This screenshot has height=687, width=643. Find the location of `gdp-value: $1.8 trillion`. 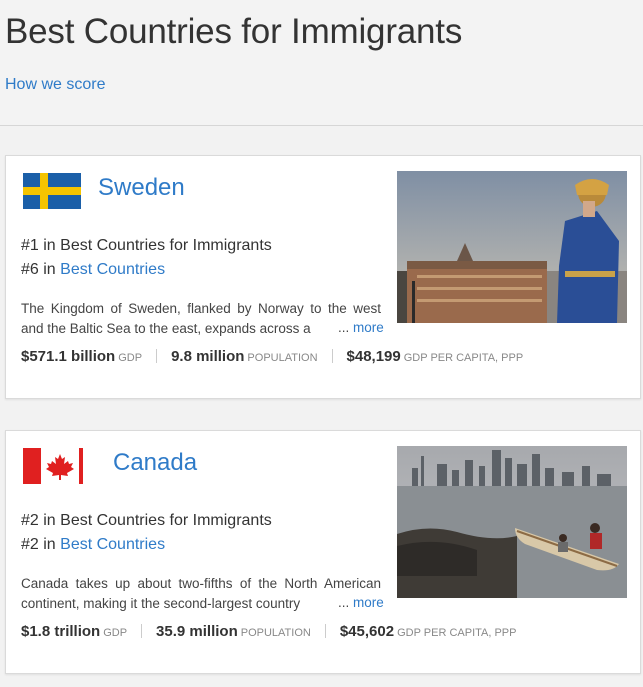

gdp-value: $1.8 trillion is located at coordinates (61, 631).